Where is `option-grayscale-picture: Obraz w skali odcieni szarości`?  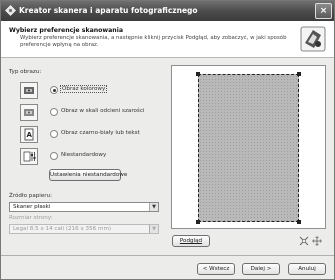
option-grayscale-picture: Obraz w skali odcieni szarości is located at coordinates (95, 113).